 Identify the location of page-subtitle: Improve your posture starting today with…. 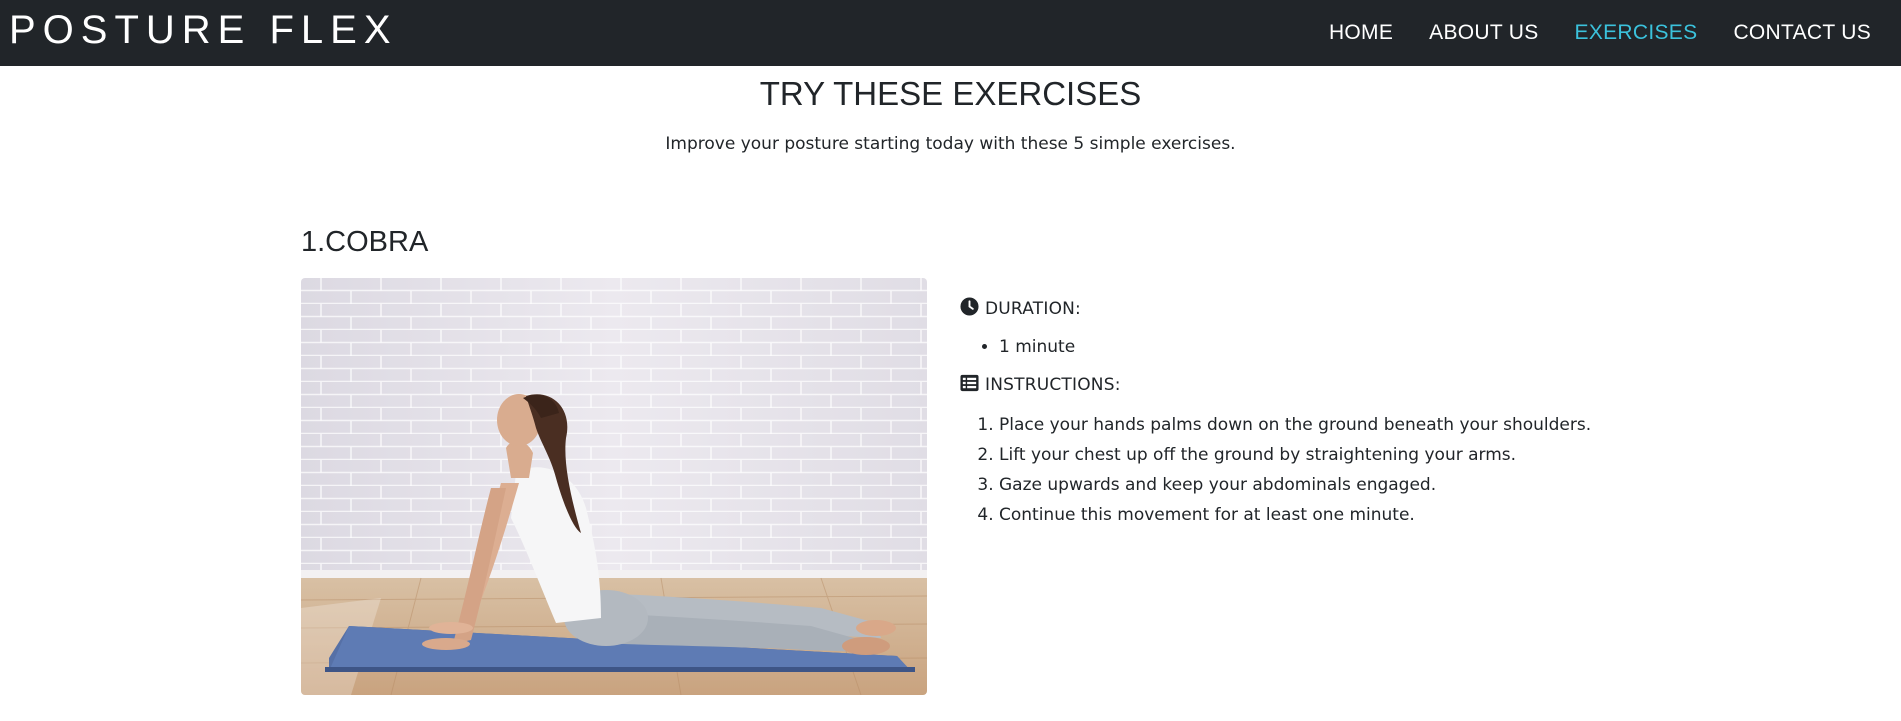
(950, 144).